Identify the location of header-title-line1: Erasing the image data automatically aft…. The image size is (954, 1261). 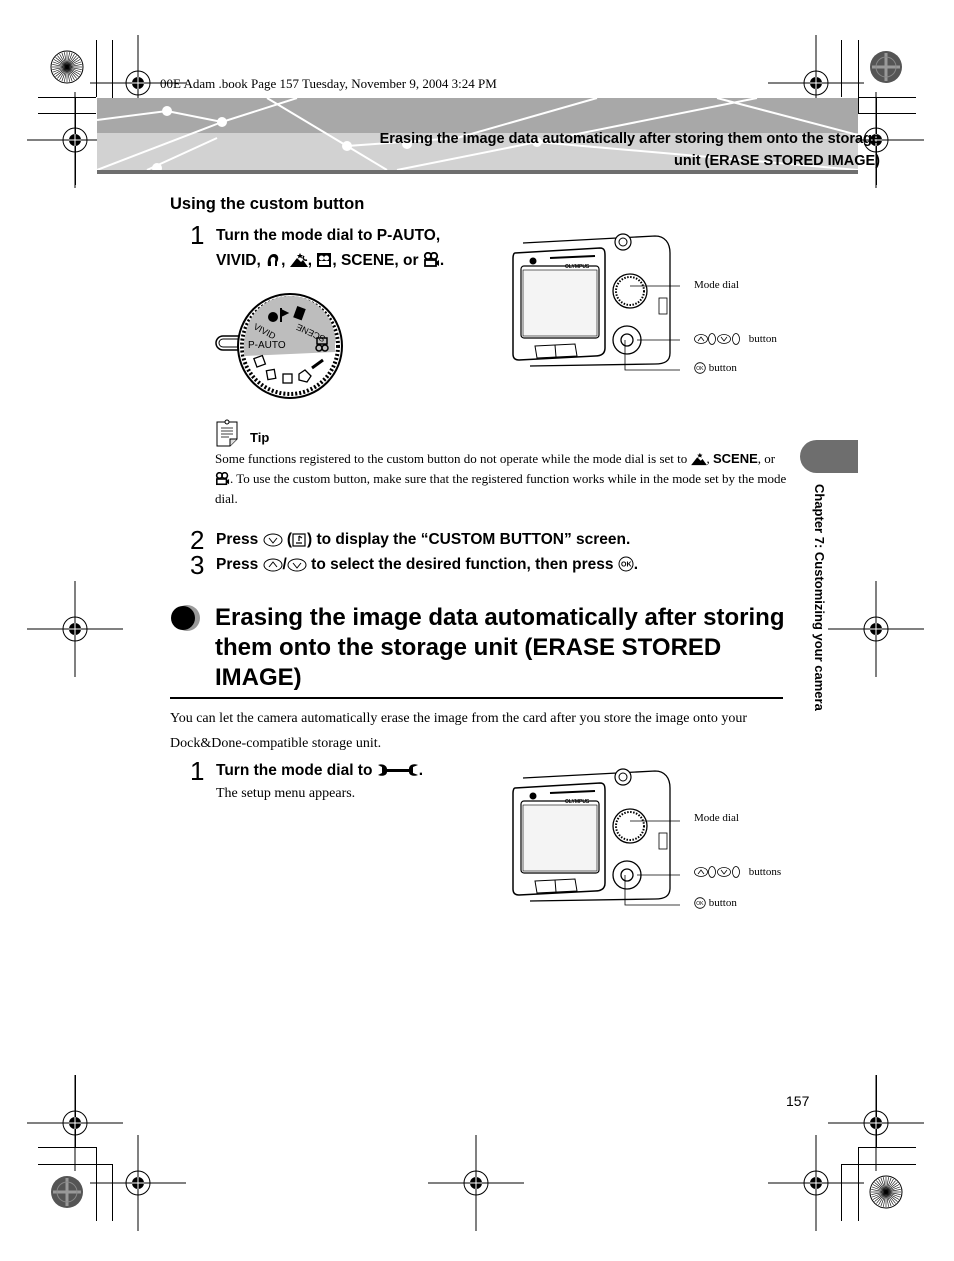
(629, 139).